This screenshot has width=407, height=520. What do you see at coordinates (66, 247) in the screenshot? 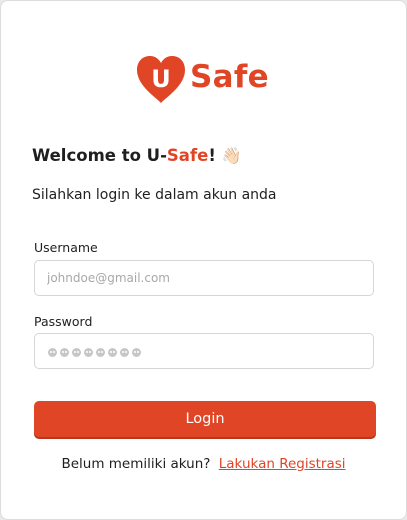
I see `username-label: Username` at bounding box center [66, 247].